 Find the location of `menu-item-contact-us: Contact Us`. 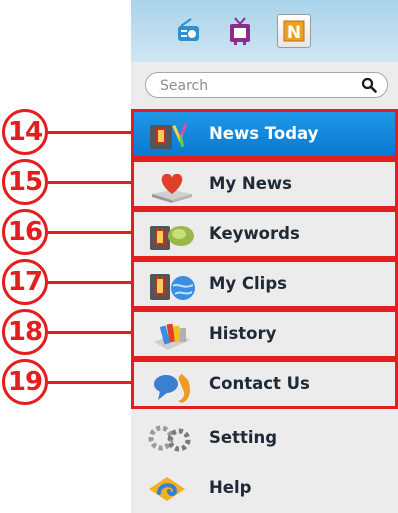

menu-item-contact-us: Contact Us is located at coordinates (264, 384).